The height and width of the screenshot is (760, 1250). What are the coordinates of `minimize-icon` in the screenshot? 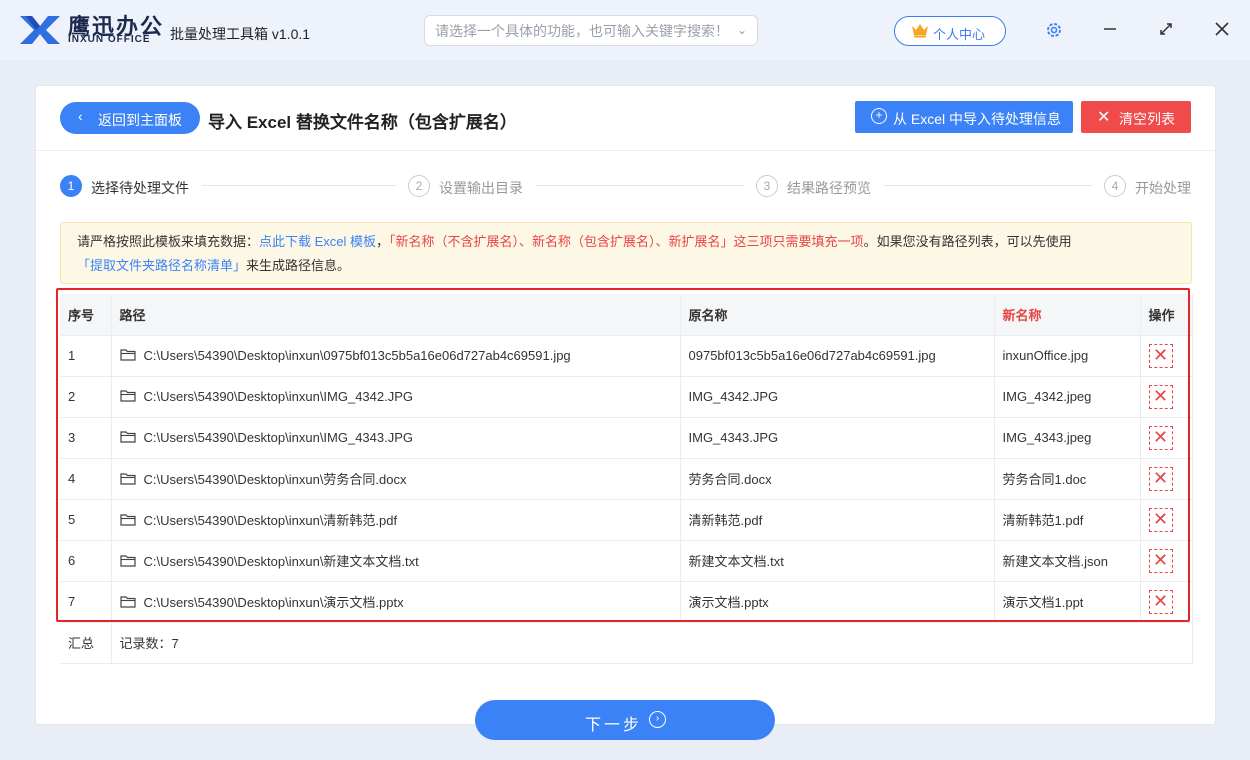 It's located at (1110, 30).